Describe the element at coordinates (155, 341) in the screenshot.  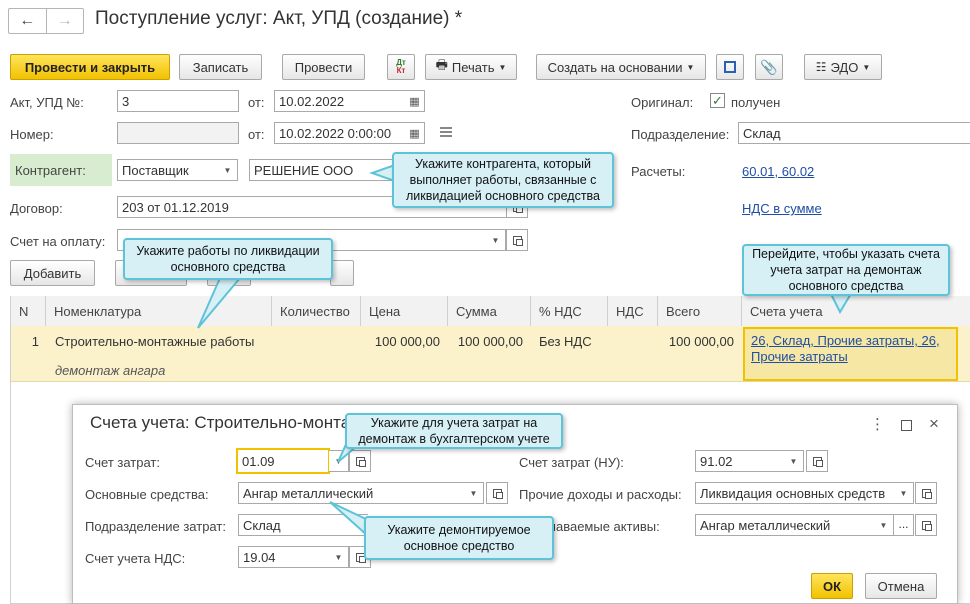
I see `cell-name: Строительно-монтажные работы` at that location.